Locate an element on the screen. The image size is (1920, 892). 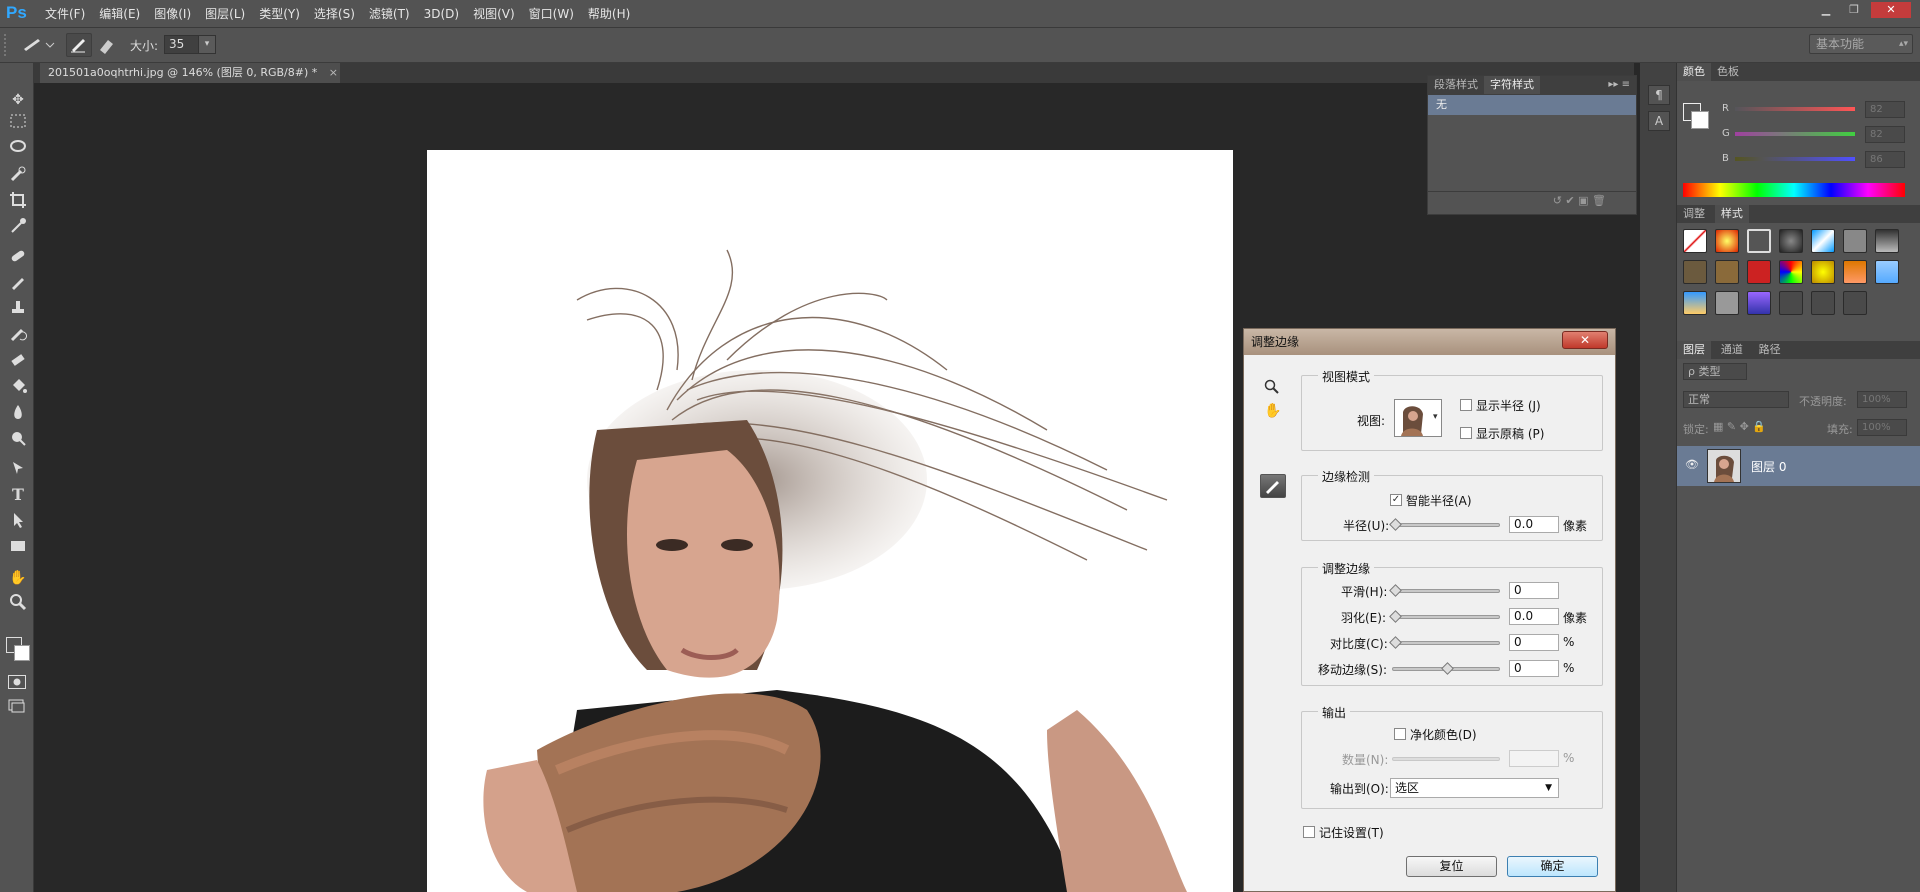
minimize-button: ▁ is located at coordinates (1826, 10).